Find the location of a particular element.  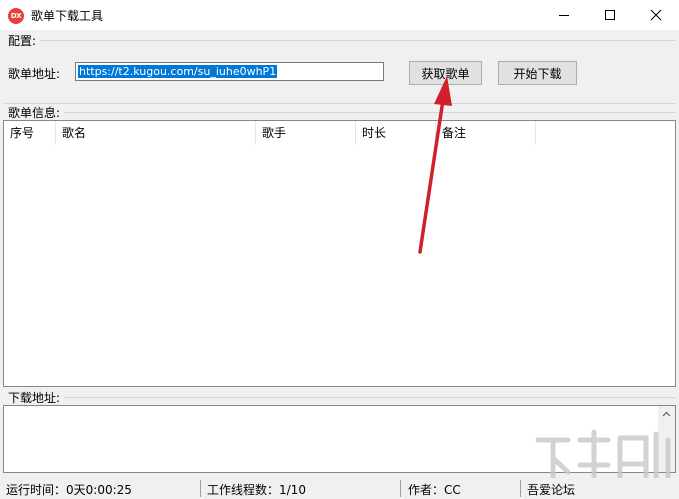

download-scrollbar is located at coordinates (666, 439).